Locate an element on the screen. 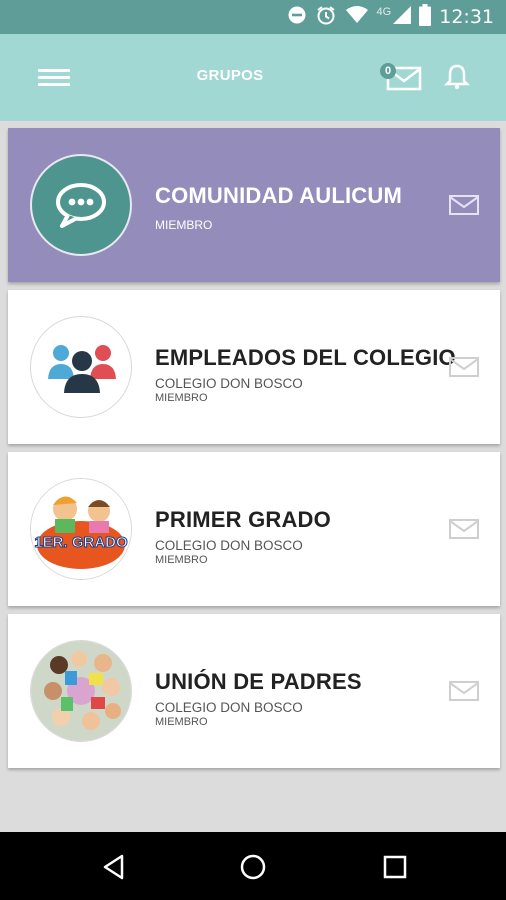  back-button is located at coordinates (114, 869).